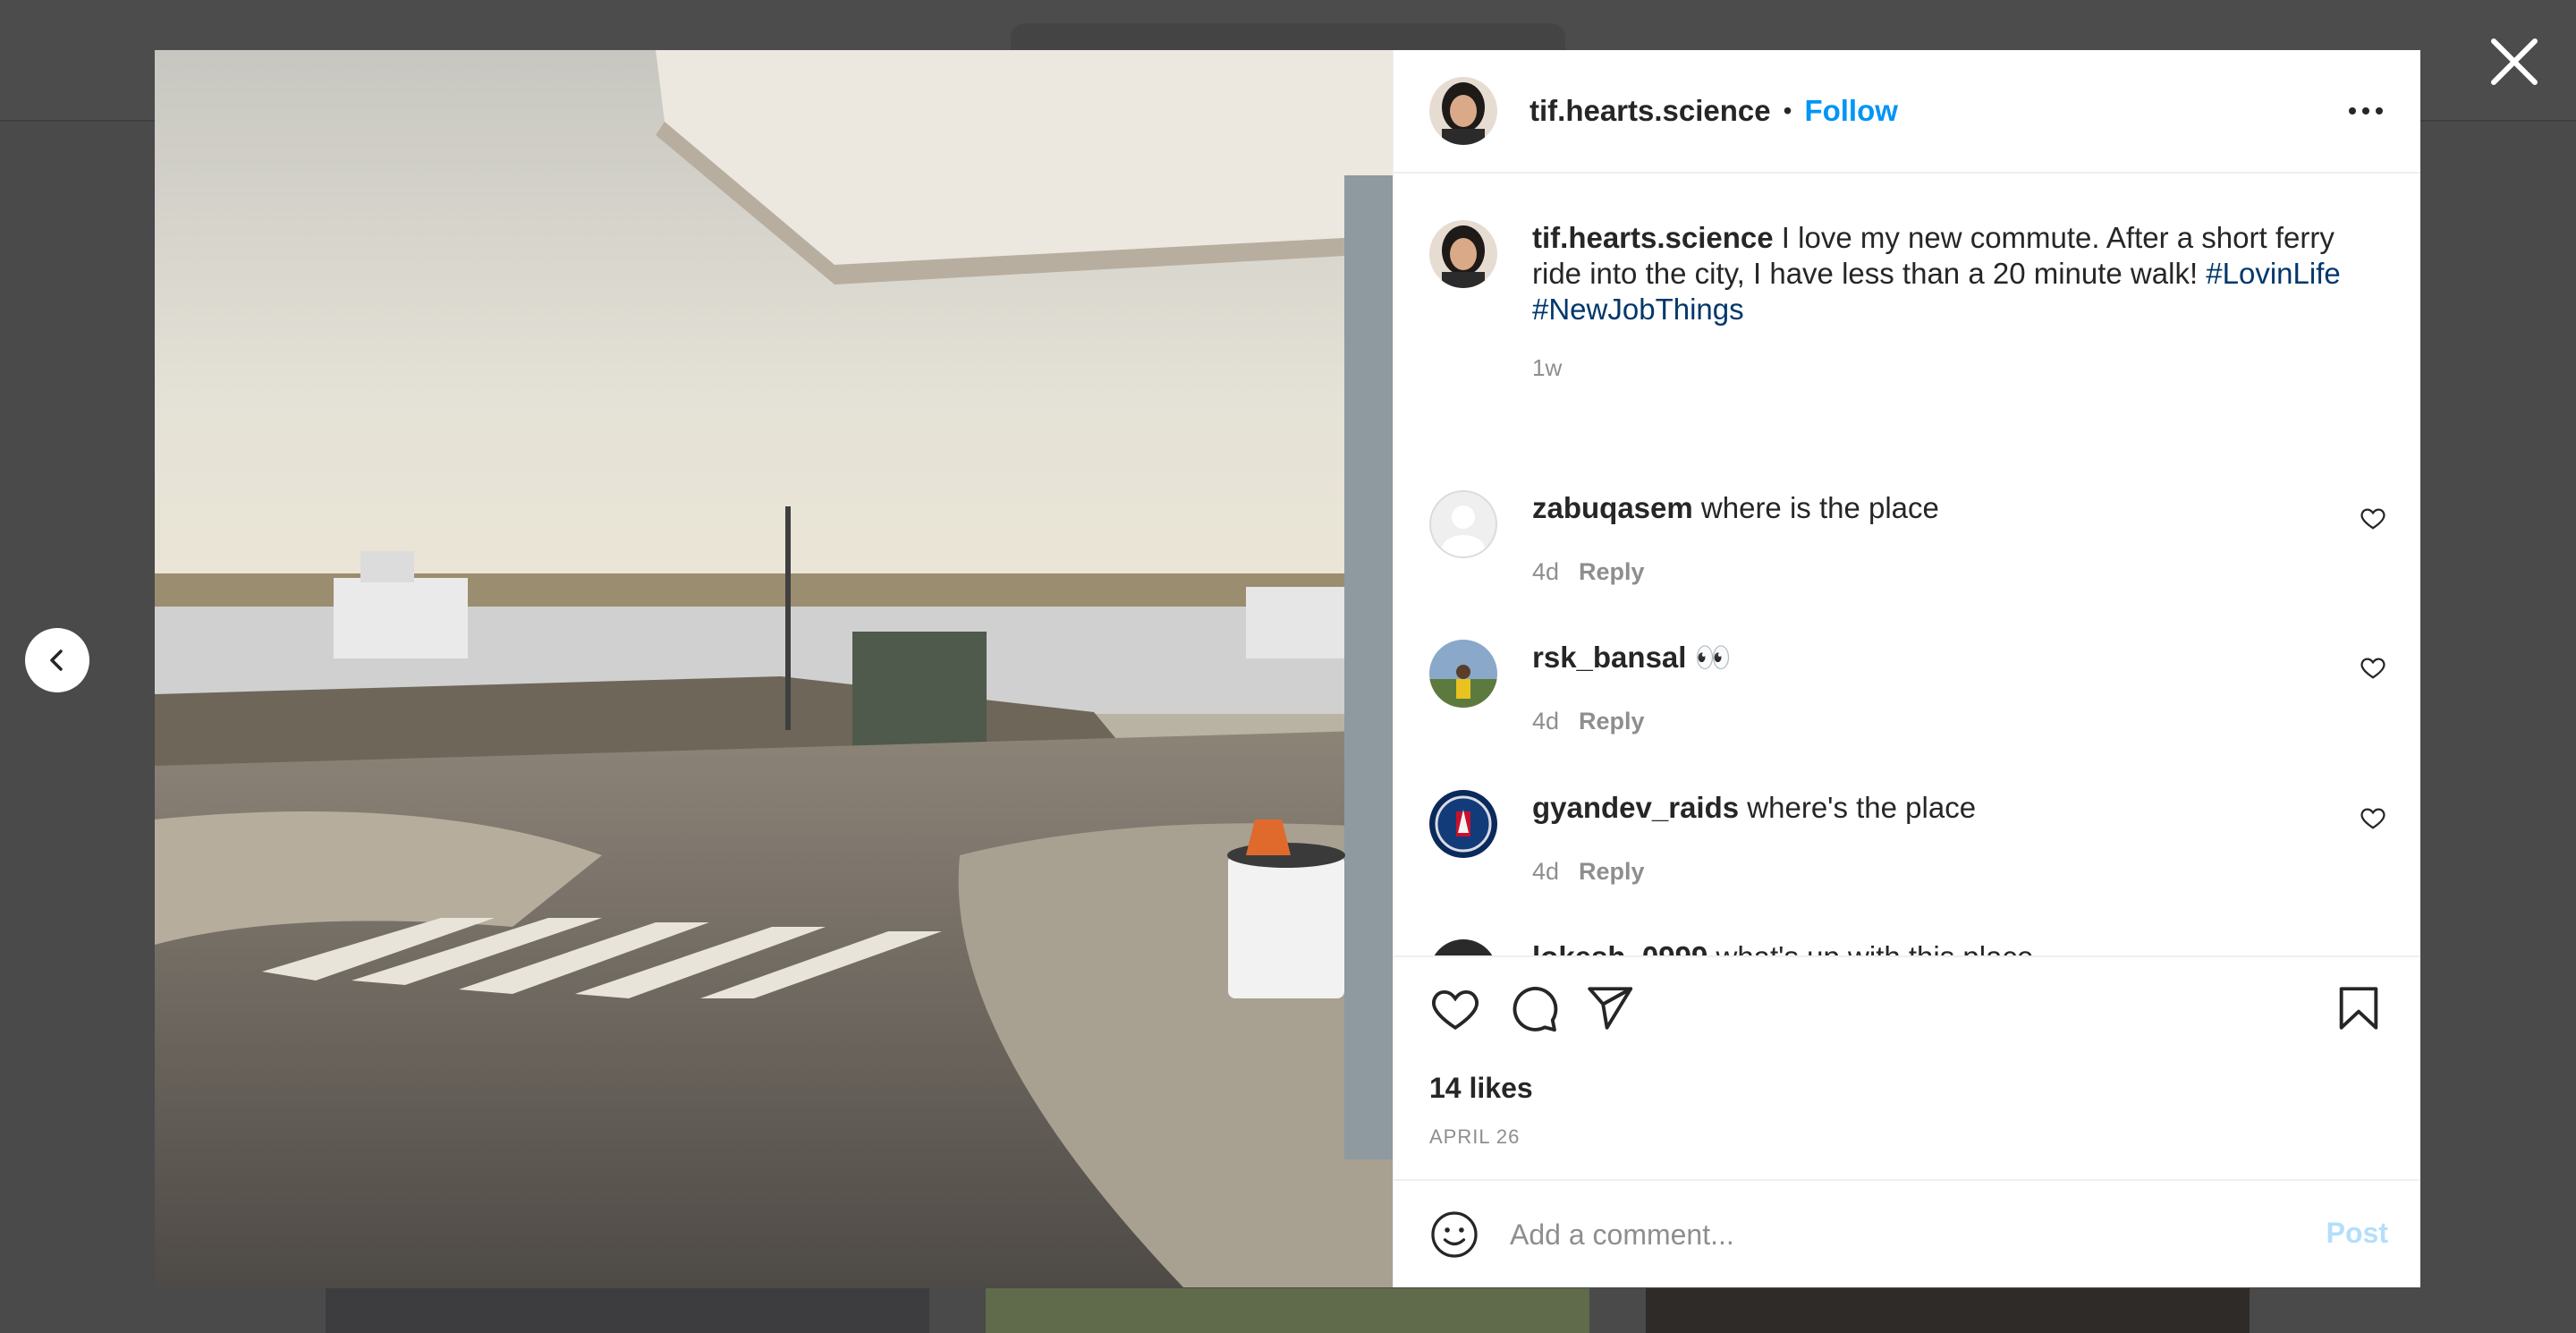  Describe the element at coordinates (1907, 702) in the screenshot. I see `comment-item: rsk_bansal 👀 4d Reply` at that location.